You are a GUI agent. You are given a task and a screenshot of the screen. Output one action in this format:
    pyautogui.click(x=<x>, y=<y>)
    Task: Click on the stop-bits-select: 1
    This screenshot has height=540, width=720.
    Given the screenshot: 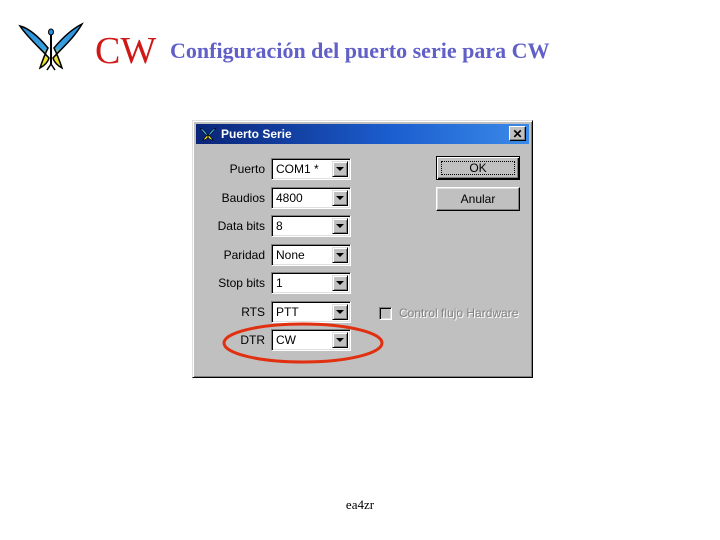 What is the action you would take?
    pyautogui.click(x=311, y=283)
    